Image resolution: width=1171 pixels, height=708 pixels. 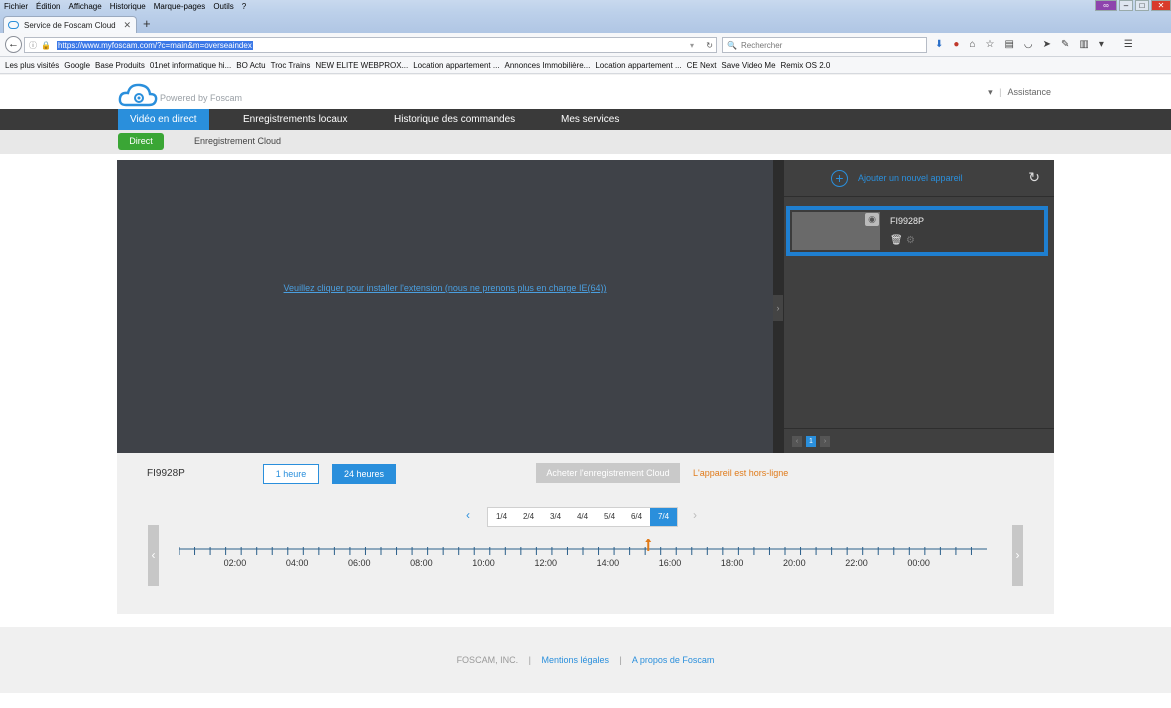 What do you see at coordinates (585, 23) in the screenshot?
I see `tab-strip: Service de Foscam Cloud ✕ +` at bounding box center [585, 23].